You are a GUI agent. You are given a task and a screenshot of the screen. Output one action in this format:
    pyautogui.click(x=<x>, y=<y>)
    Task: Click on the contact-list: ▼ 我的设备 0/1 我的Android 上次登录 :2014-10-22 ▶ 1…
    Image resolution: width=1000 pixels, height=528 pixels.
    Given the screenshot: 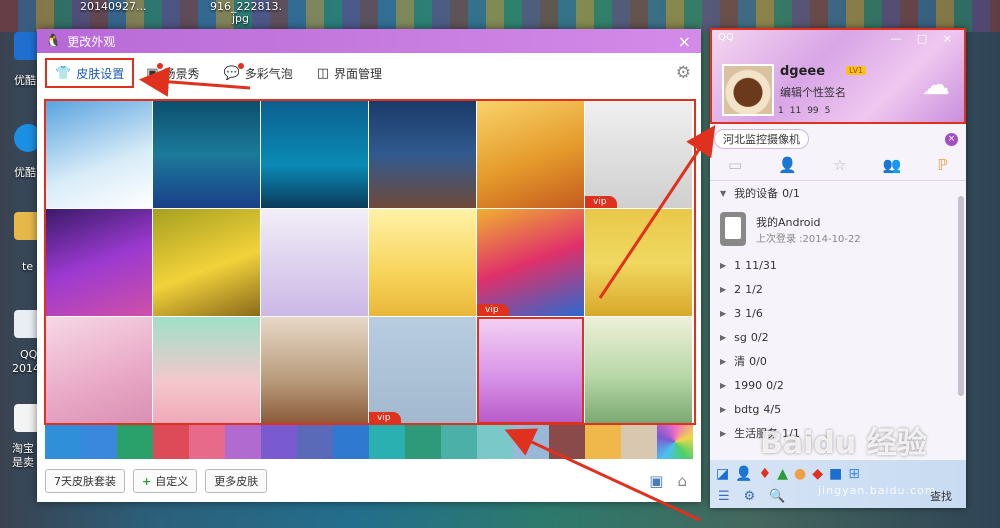 What is the action you would take?
    pyautogui.click(x=838, y=313)
    